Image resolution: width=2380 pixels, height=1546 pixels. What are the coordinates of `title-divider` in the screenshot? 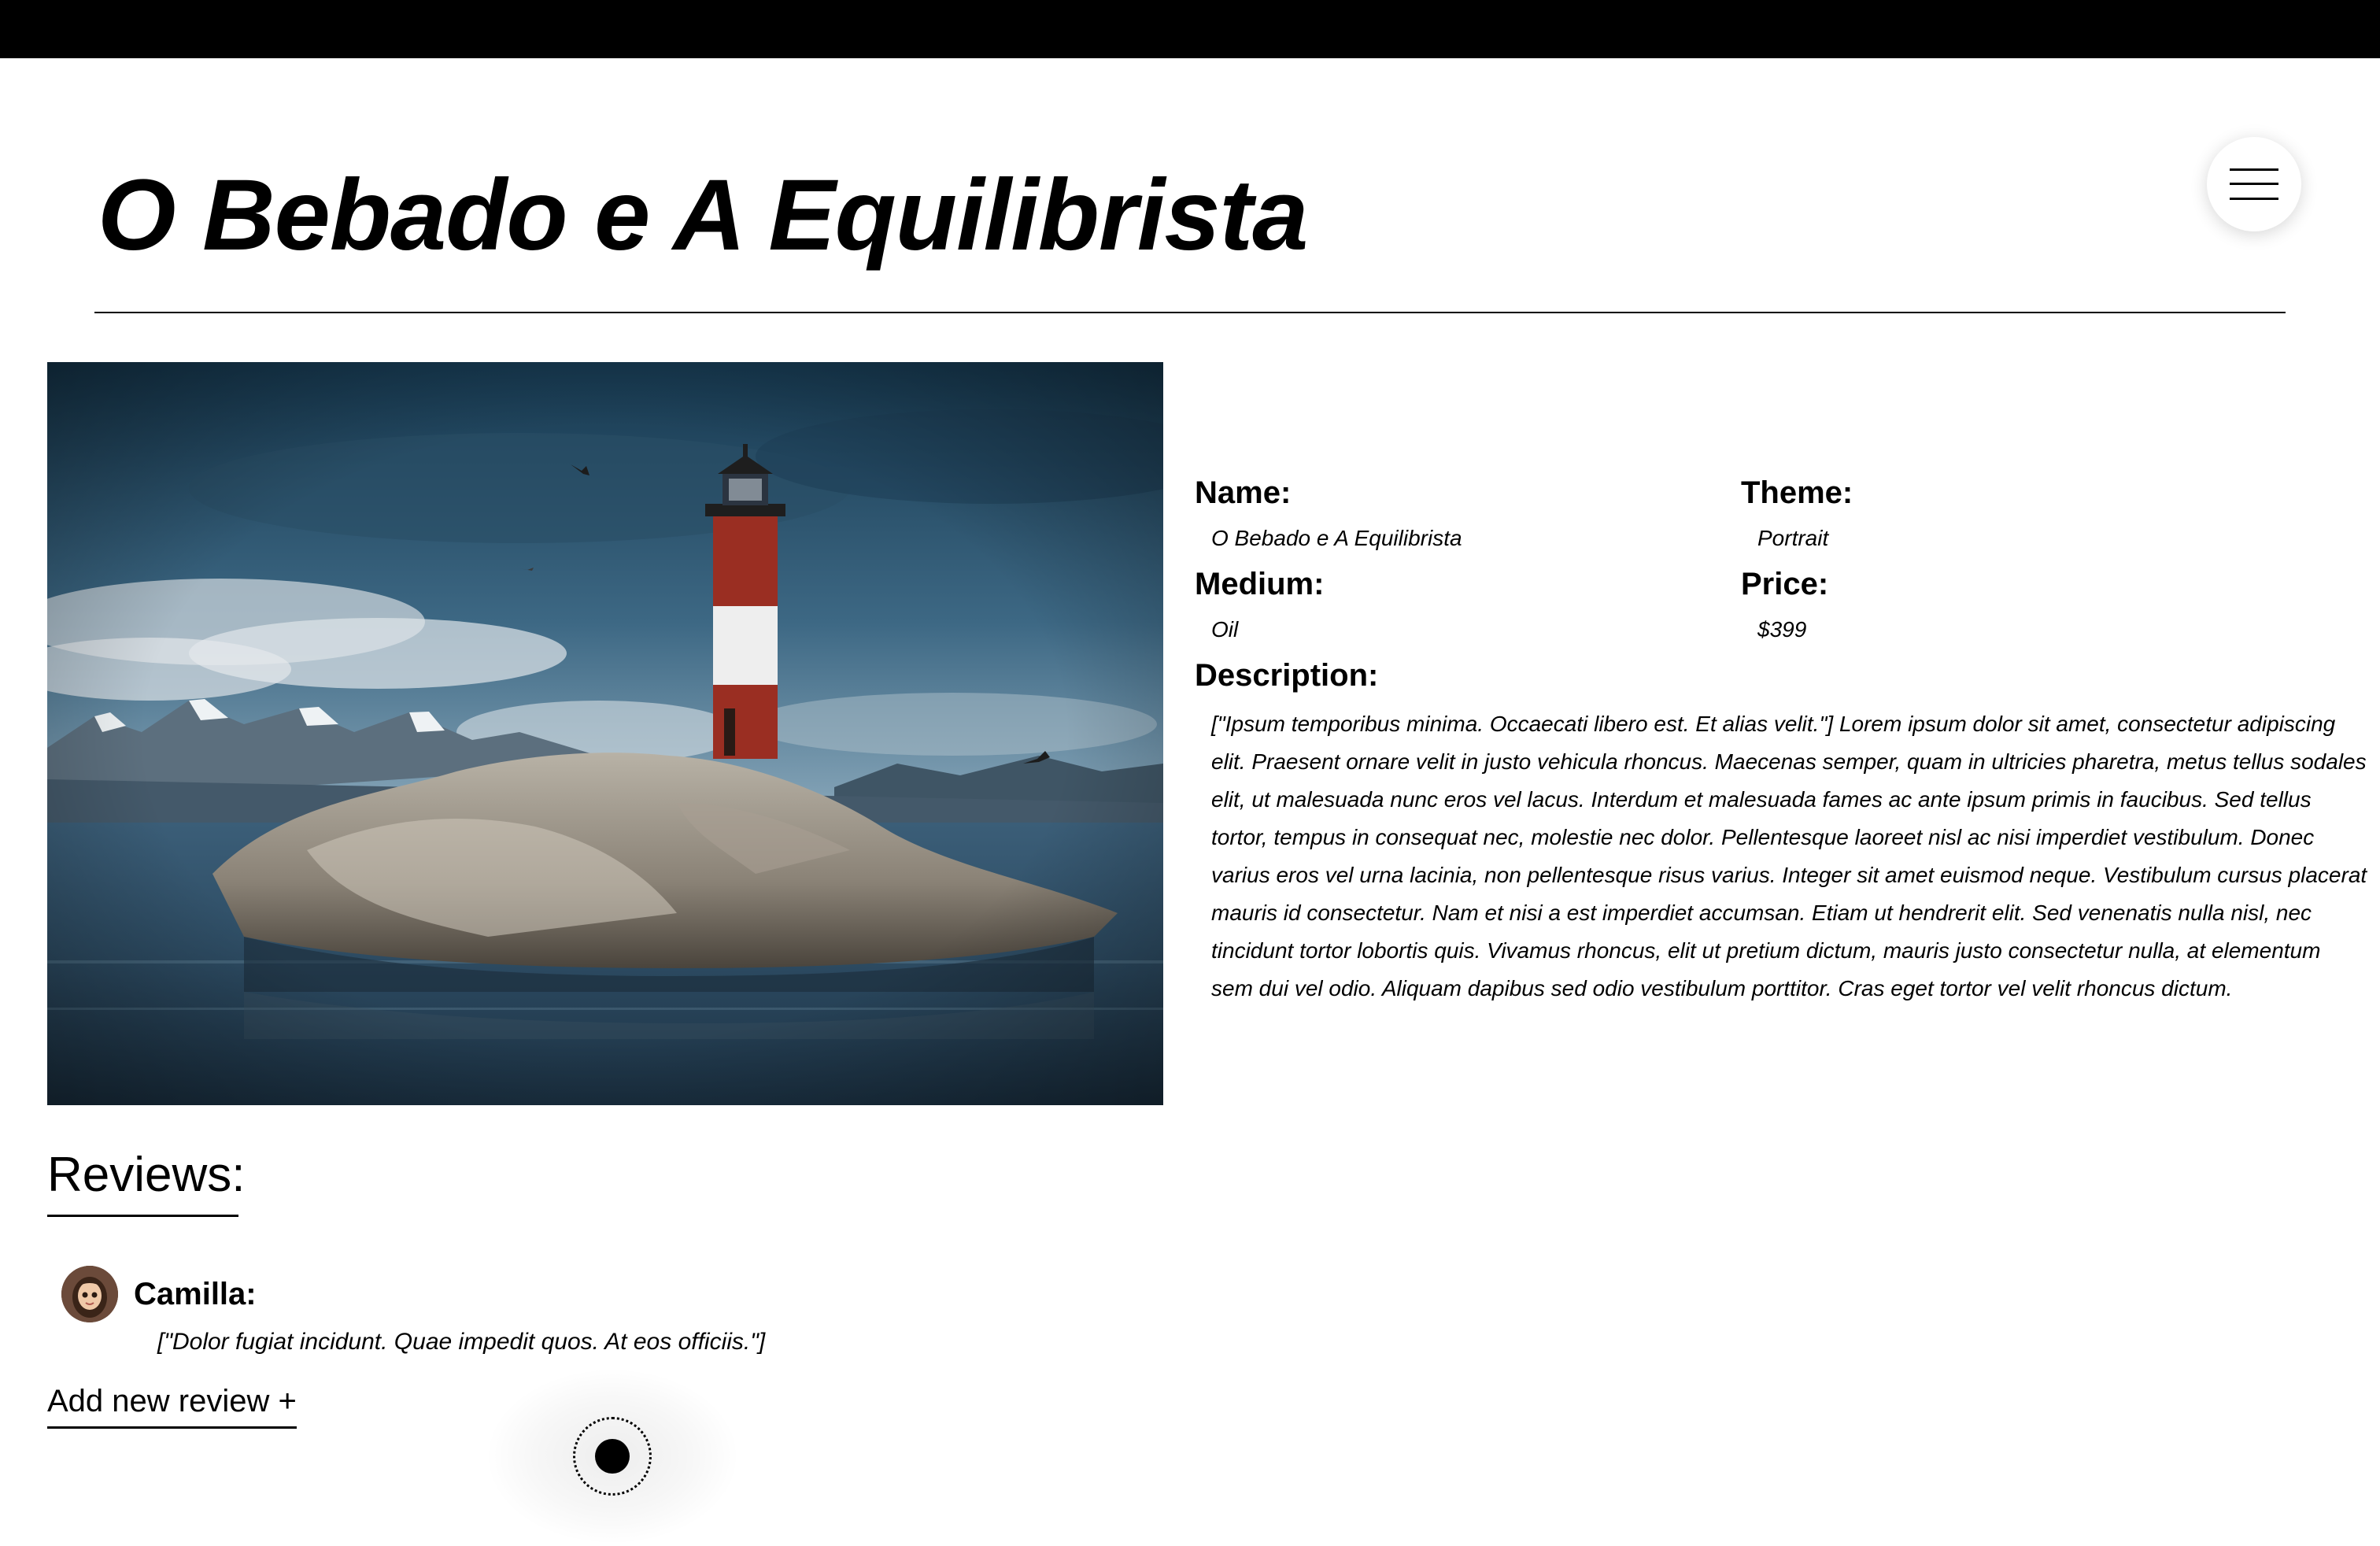 It's located at (1190, 312).